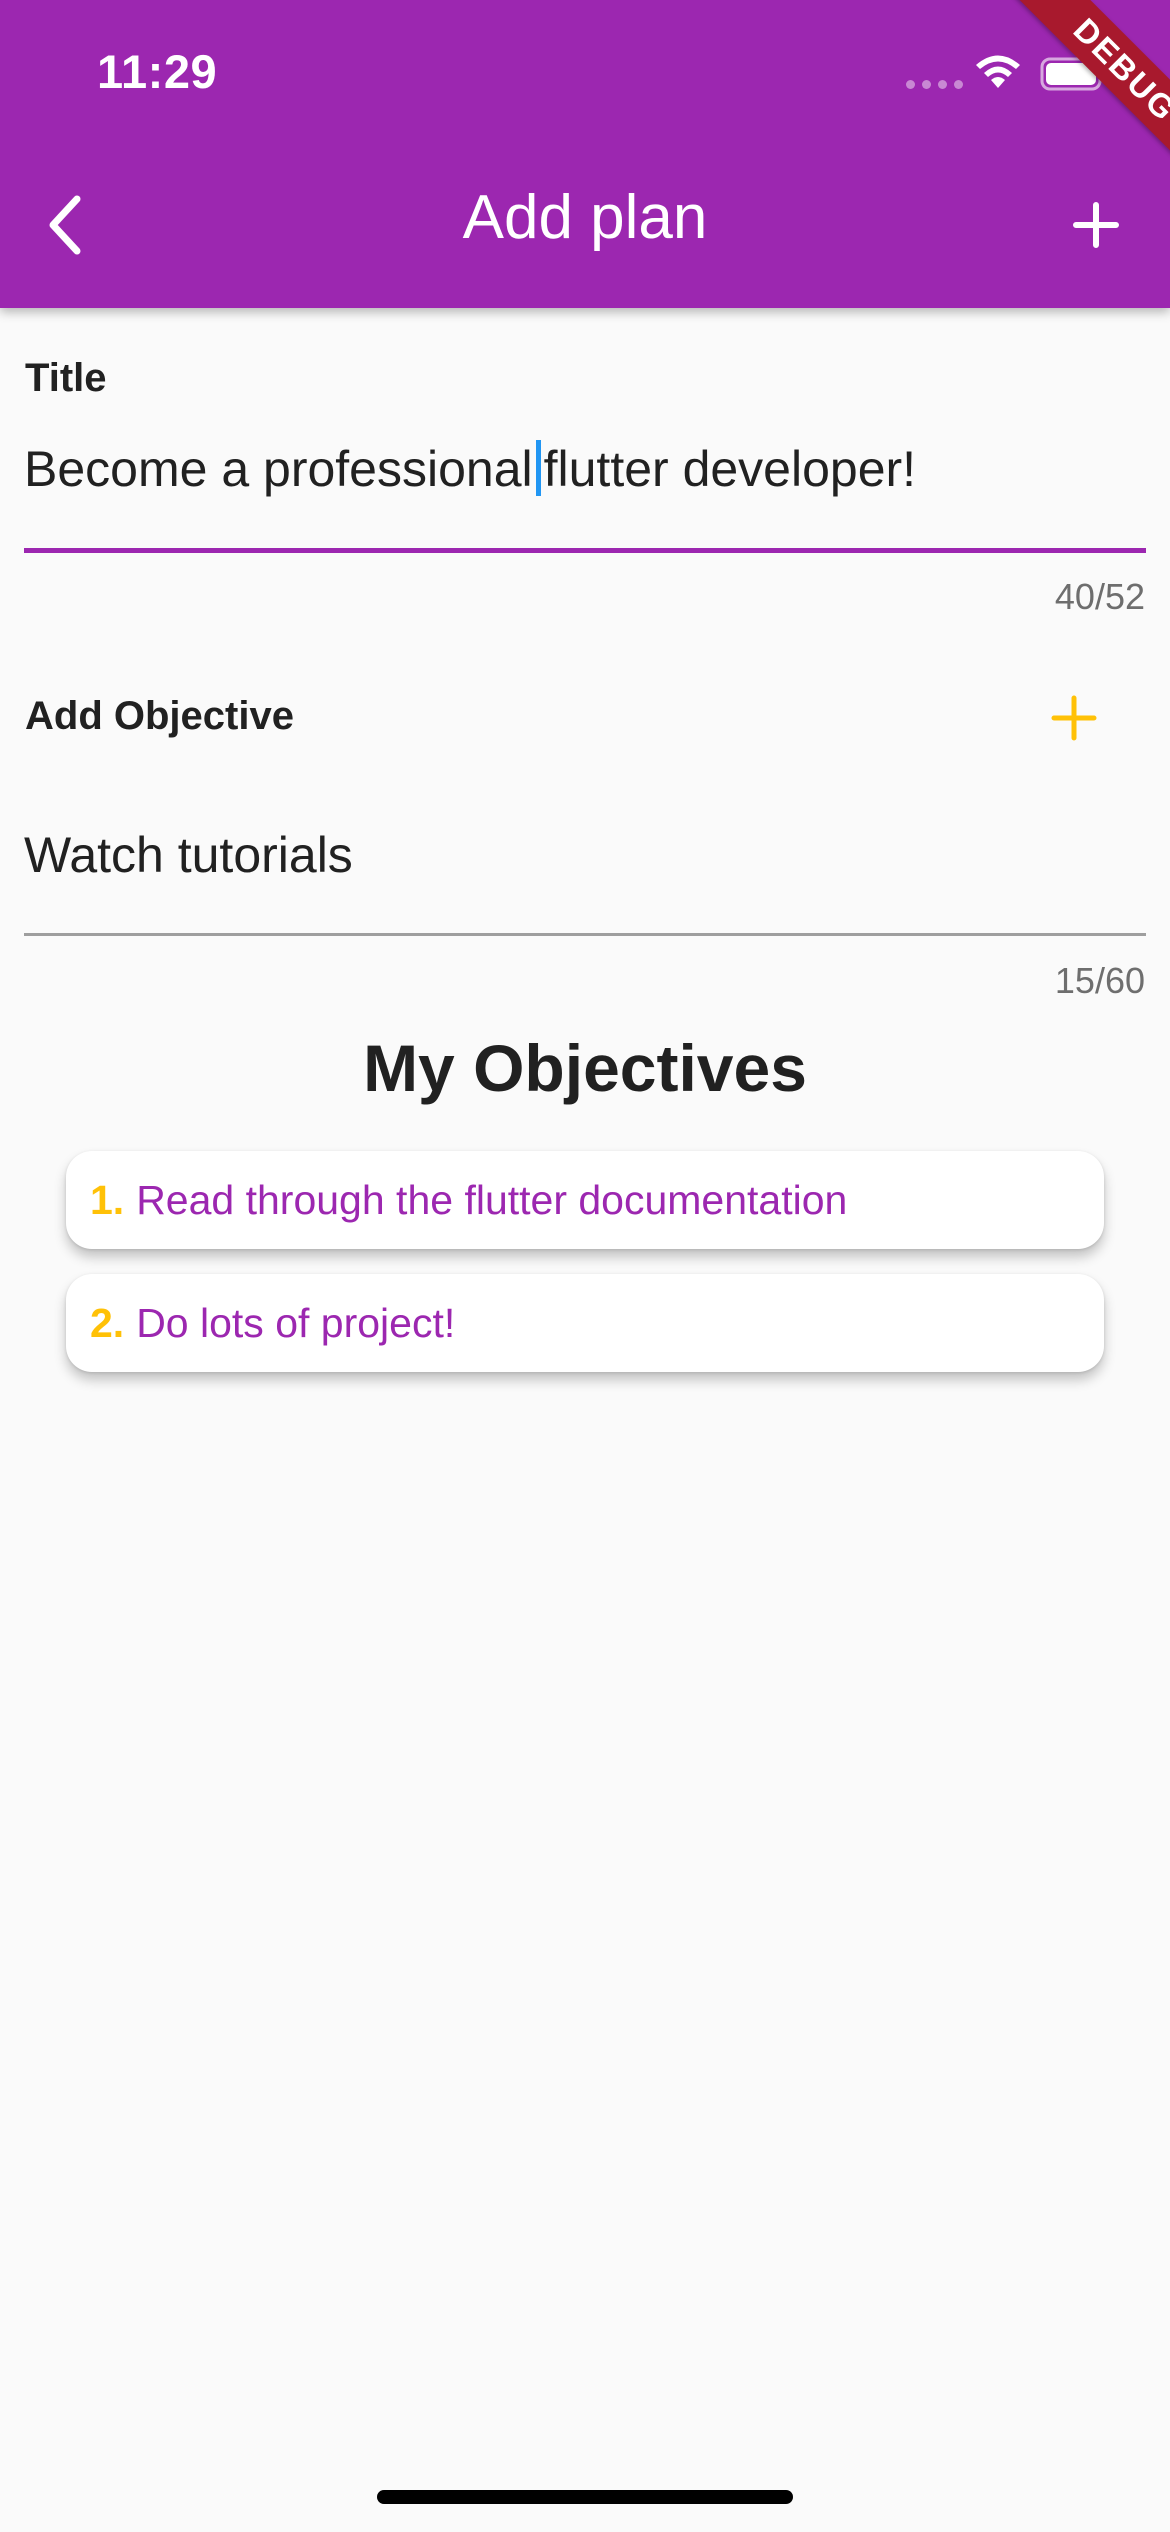 This screenshot has height=2532, width=1170. I want to click on title-input-underline, so click(585, 550).